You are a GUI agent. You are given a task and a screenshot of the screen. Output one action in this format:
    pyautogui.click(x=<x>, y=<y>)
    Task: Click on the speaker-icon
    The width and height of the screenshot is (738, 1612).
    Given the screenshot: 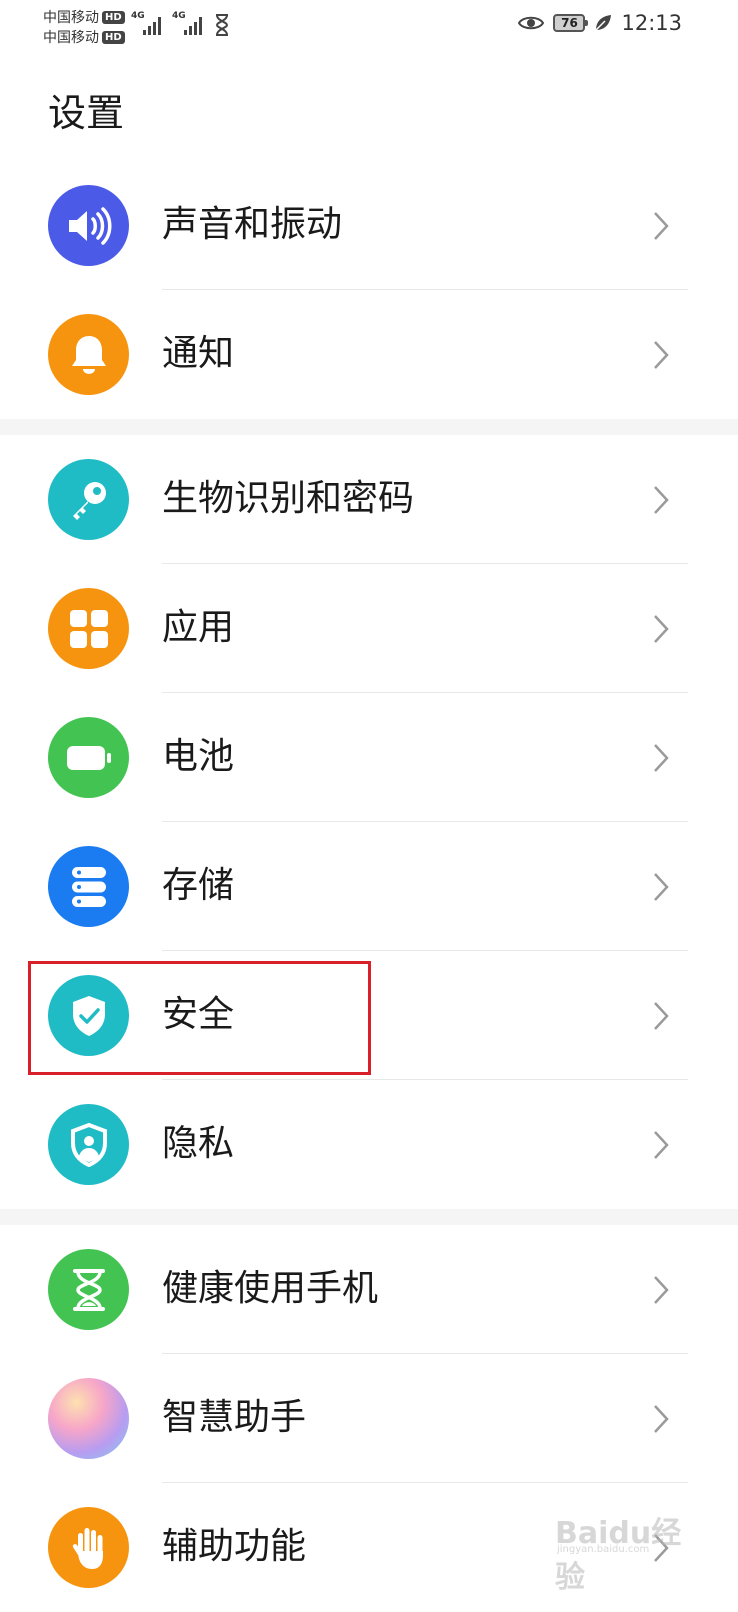 What is the action you would take?
    pyautogui.click(x=88, y=225)
    